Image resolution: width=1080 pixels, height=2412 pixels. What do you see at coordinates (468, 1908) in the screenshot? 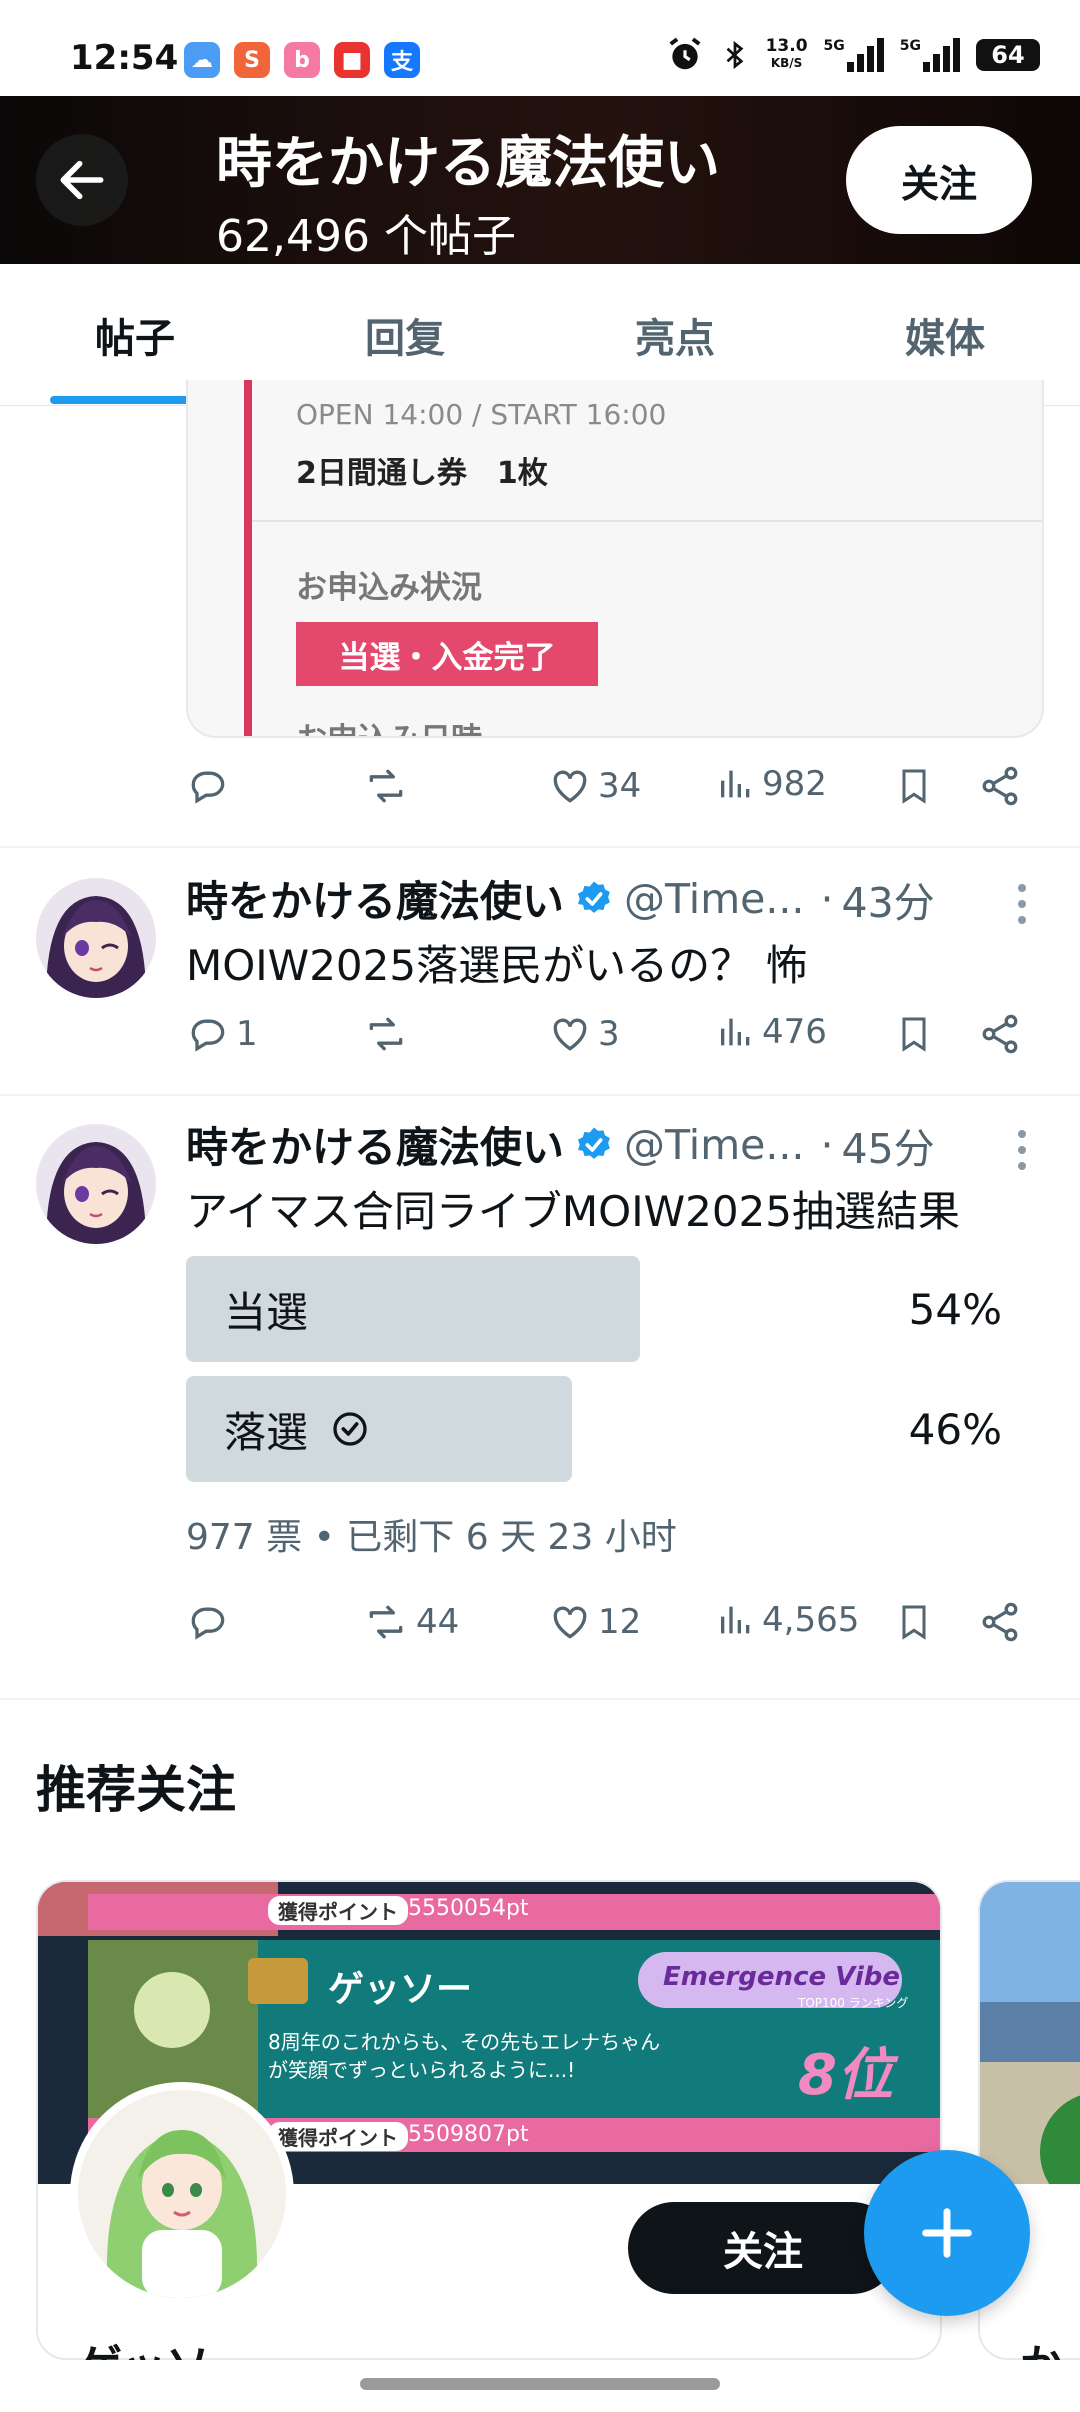
I see `banner-point-value: 5550054pt` at bounding box center [468, 1908].